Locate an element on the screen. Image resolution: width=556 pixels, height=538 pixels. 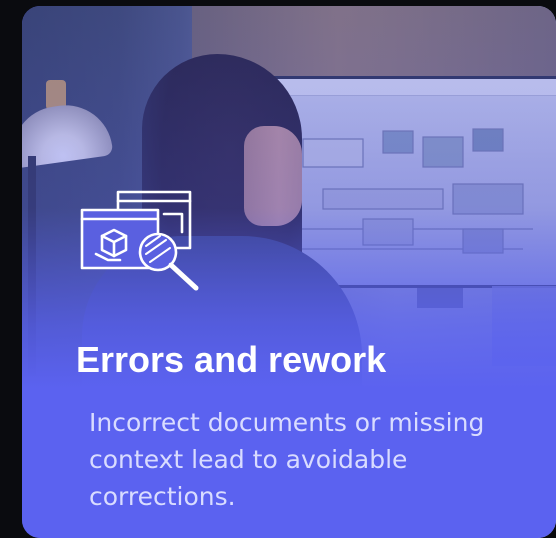
documents-magnifier-icon is located at coordinates (141, 240).